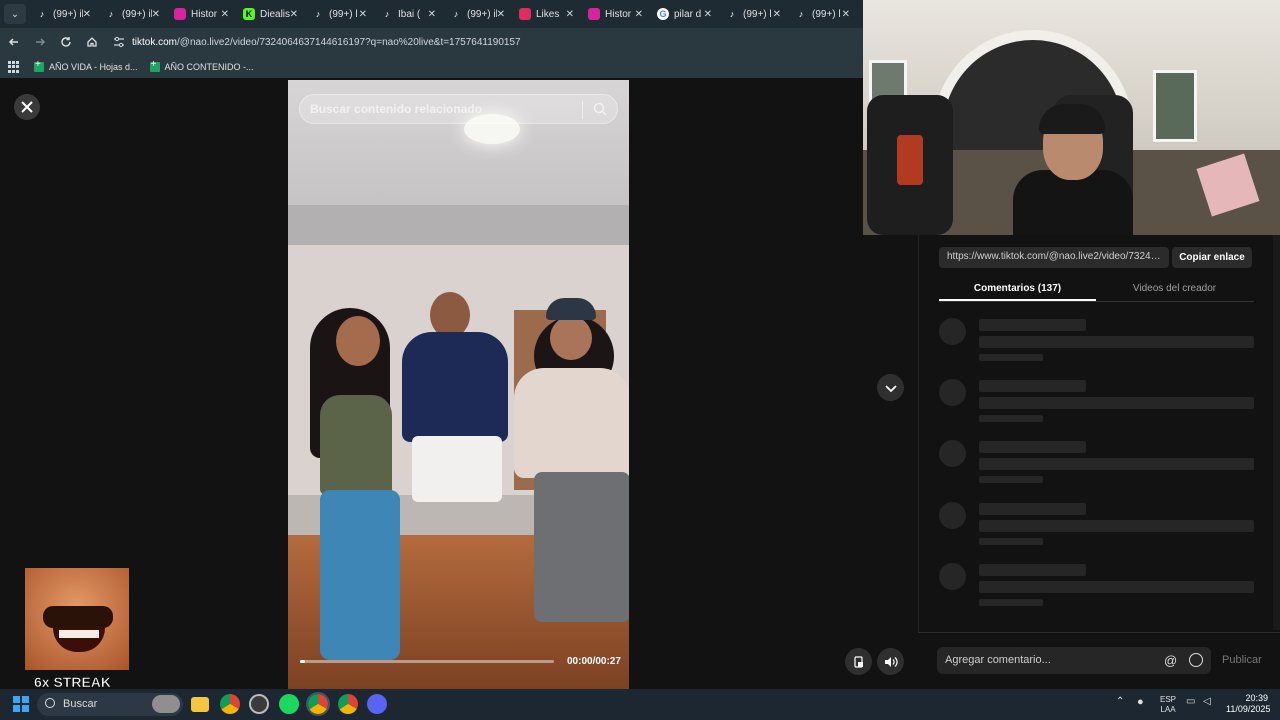 The width and height of the screenshot is (1280, 720). Describe the element at coordinates (356, 445) in the screenshot. I see `person-left-top` at that location.